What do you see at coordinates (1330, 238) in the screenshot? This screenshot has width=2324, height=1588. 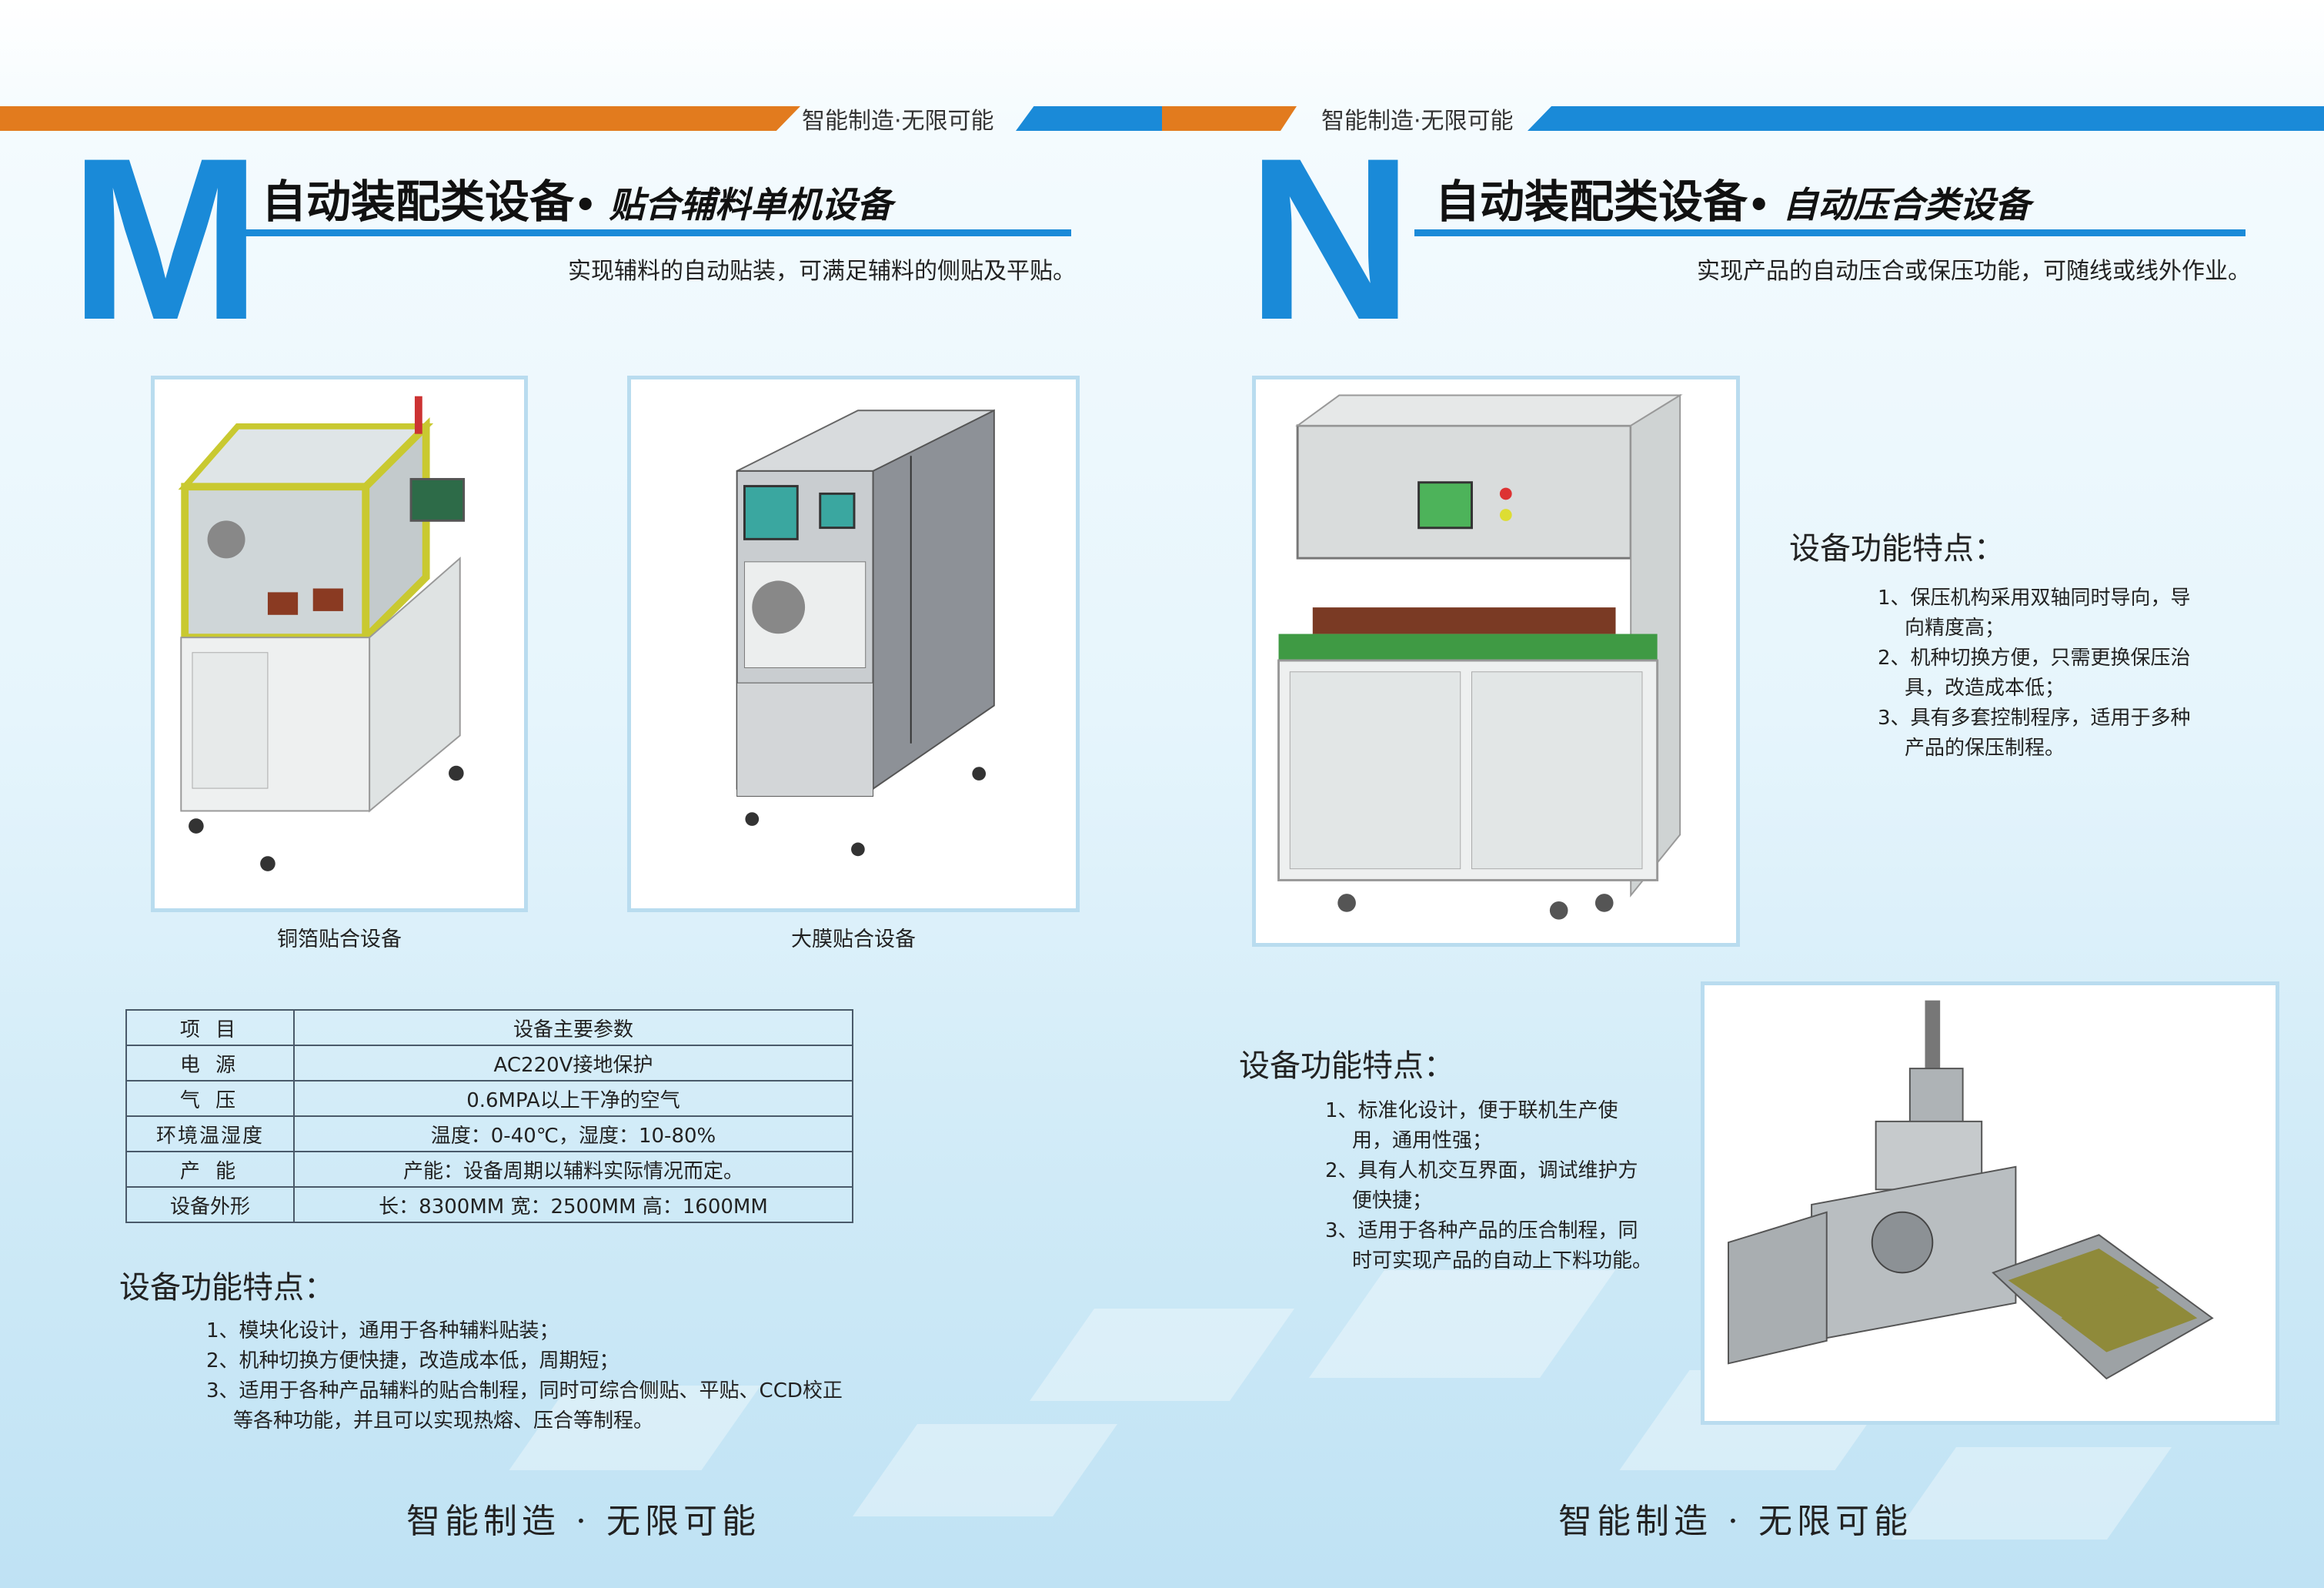 I see `section-letter-n: N` at bounding box center [1330, 238].